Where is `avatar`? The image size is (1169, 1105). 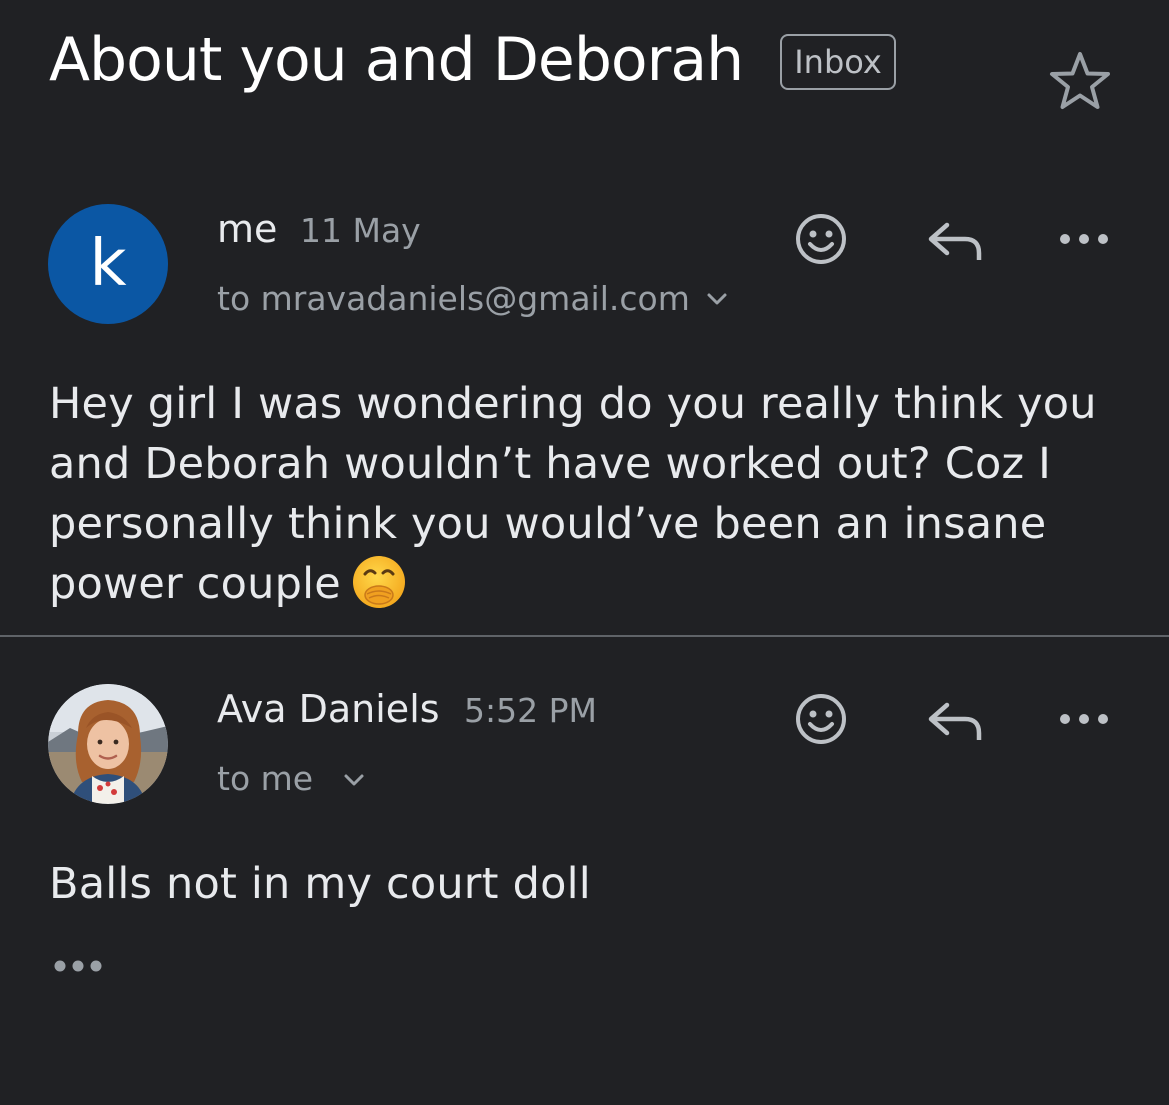 avatar is located at coordinates (108, 744).